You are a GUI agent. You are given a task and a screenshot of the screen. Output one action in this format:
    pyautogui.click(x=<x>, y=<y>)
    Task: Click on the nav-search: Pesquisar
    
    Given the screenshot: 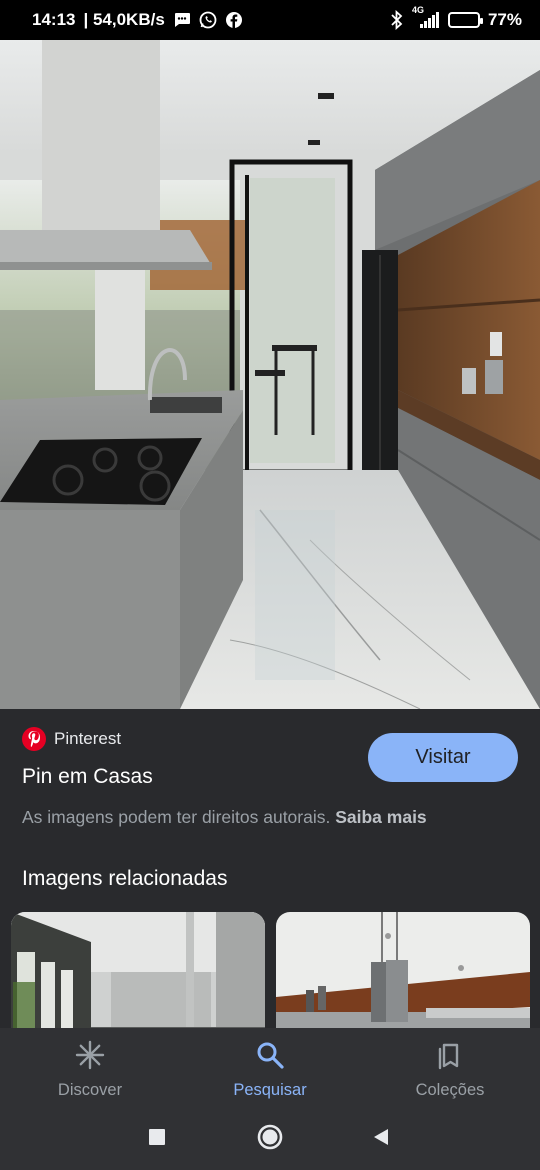 What is the action you would take?
    pyautogui.click(x=270, y=1068)
    